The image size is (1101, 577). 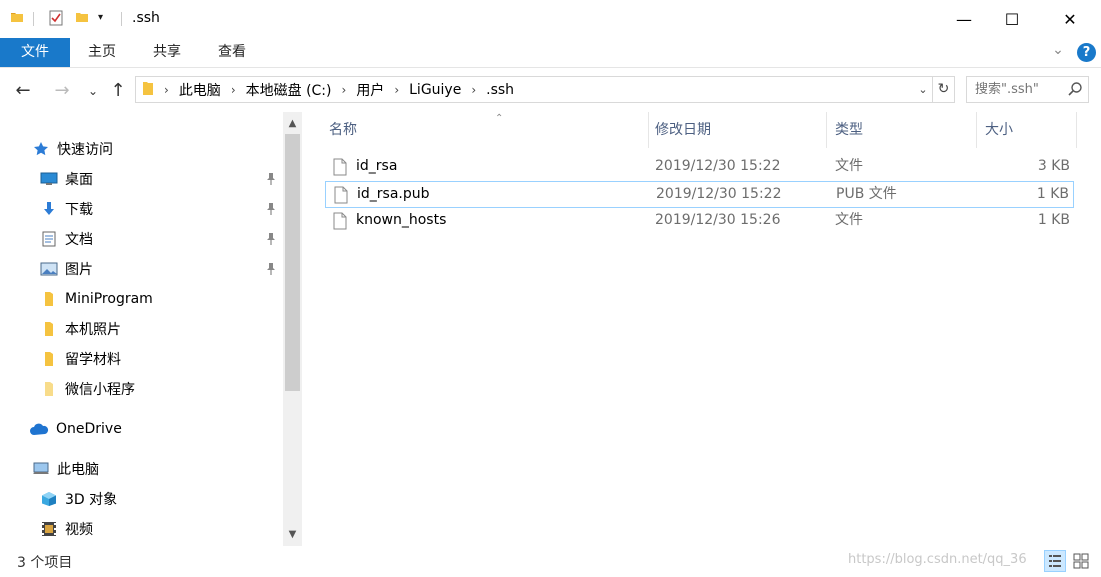 What do you see at coordinates (141, 329) in the screenshot?
I see `sidebar-item-local-photos: 本机照片` at bounding box center [141, 329].